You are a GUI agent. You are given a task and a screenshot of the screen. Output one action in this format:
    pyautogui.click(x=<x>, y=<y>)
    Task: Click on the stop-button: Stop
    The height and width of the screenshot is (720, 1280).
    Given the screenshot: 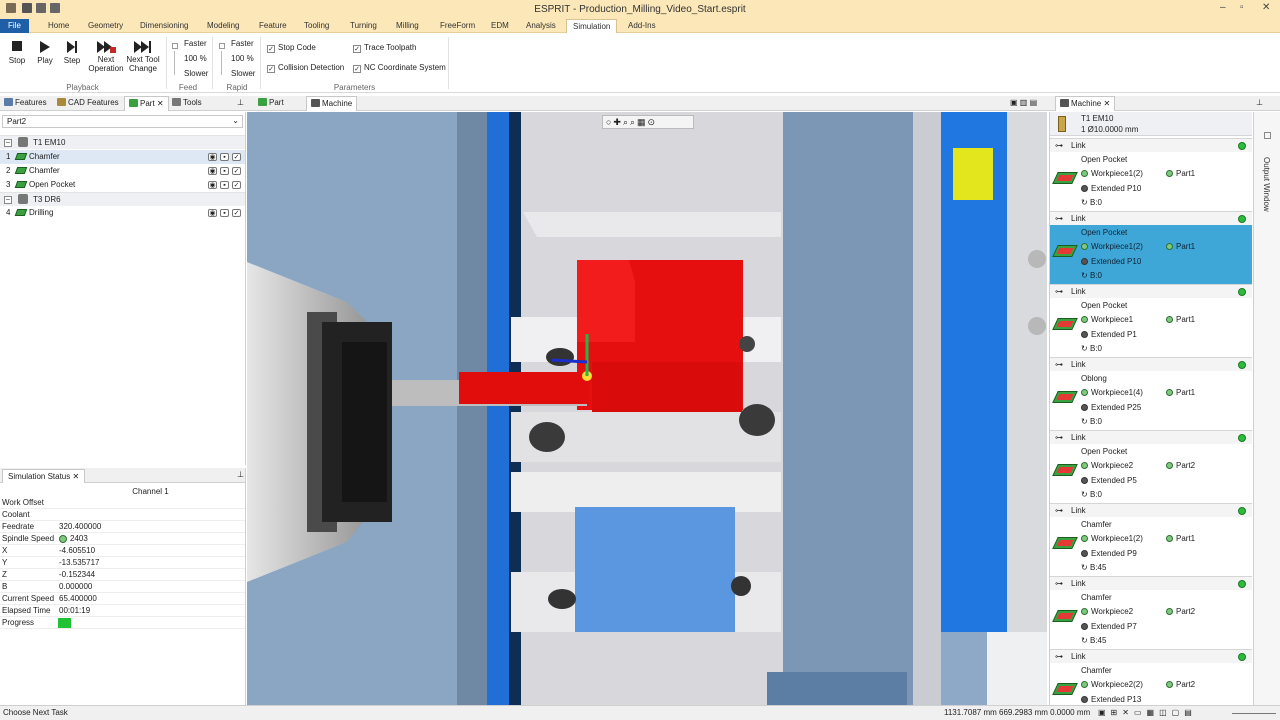 What is the action you would take?
    pyautogui.click(x=17, y=53)
    